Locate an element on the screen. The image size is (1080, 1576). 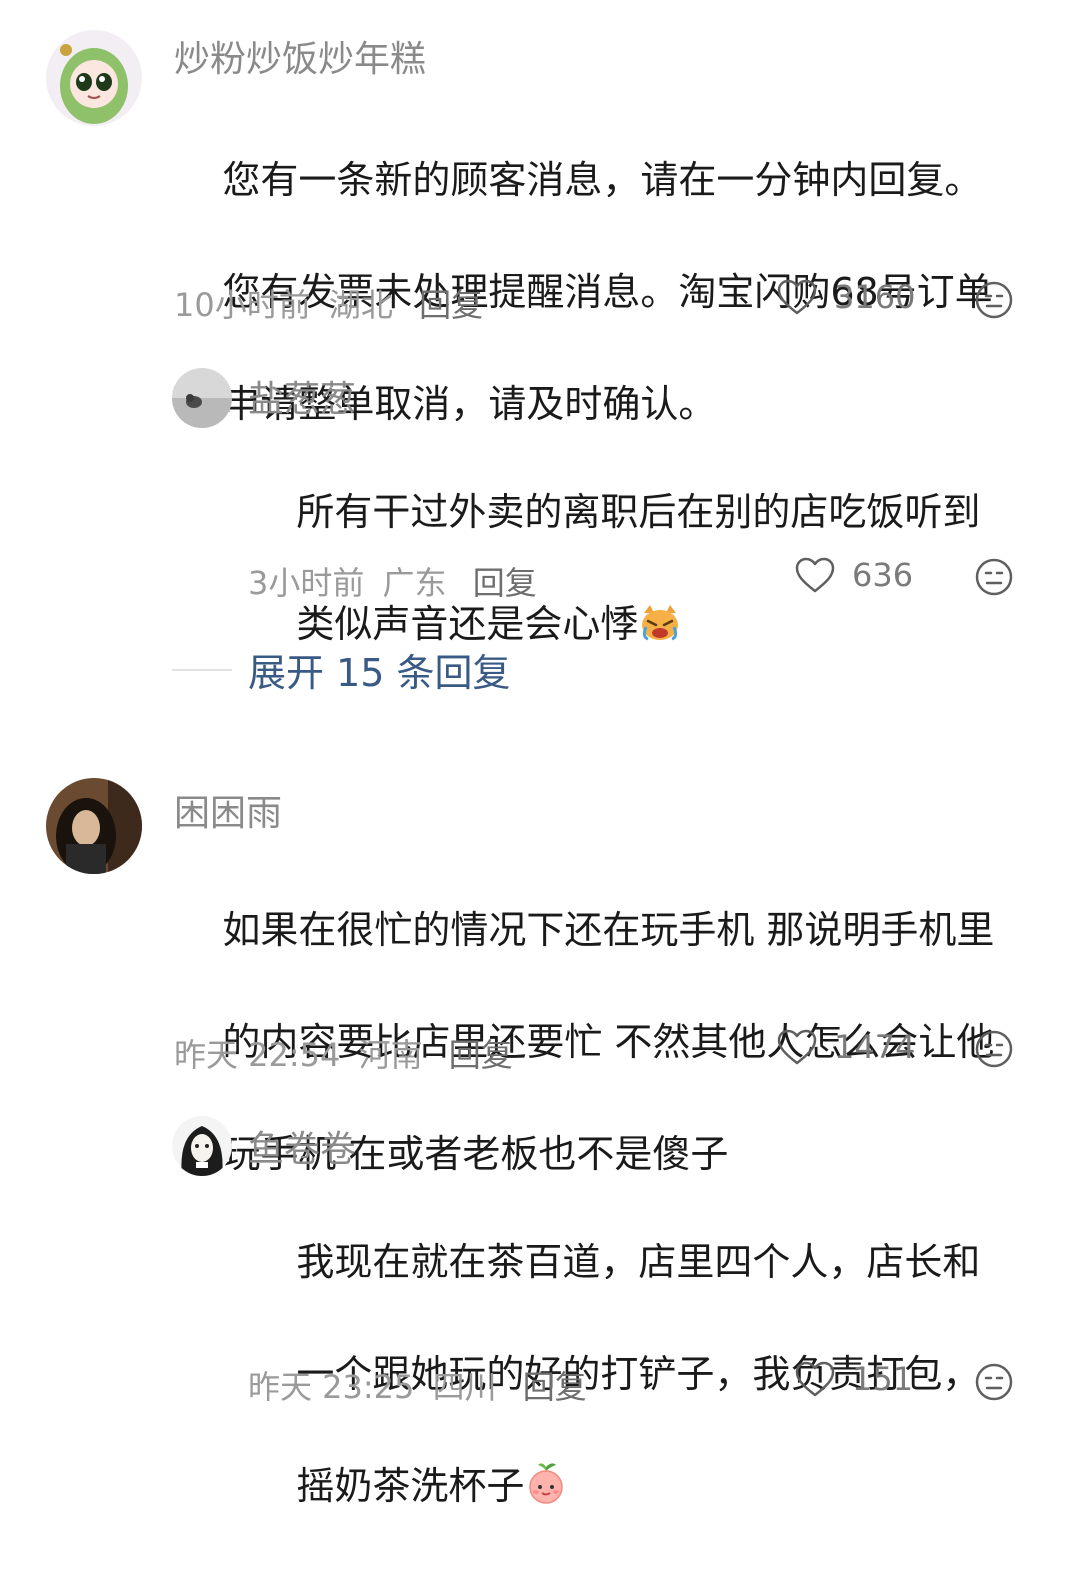
neutral-face-icon is located at coordinates (994, 1382).